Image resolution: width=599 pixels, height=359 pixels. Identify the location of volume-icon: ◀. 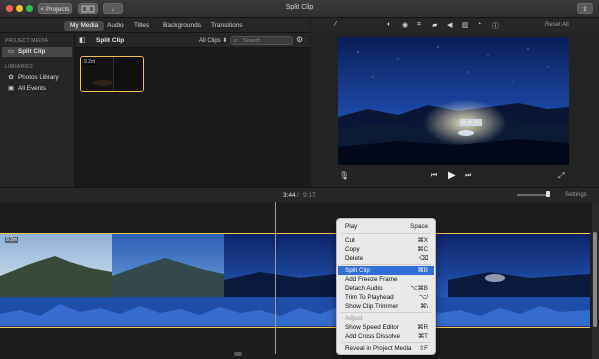
(449, 25).